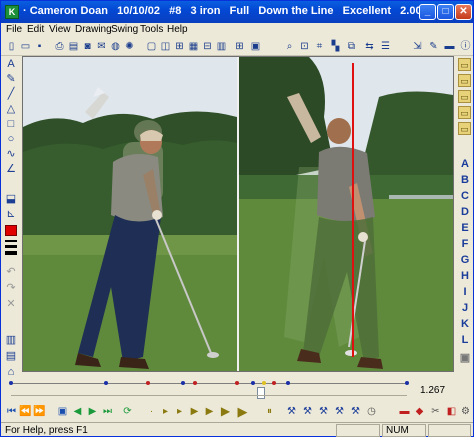  What do you see at coordinates (464, 112) in the screenshot?
I see `folder-save-icon: ▭` at bounding box center [464, 112].